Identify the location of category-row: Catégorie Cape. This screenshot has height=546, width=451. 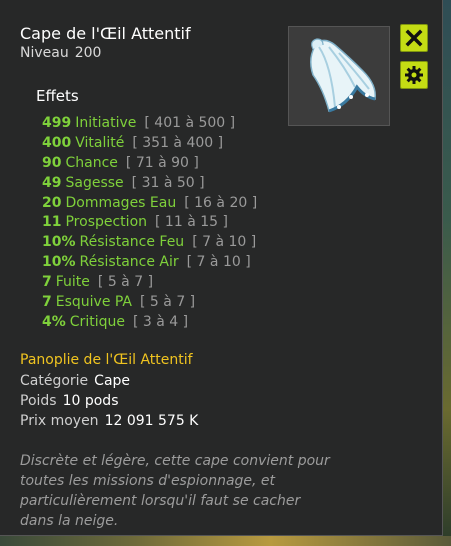
(75, 381).